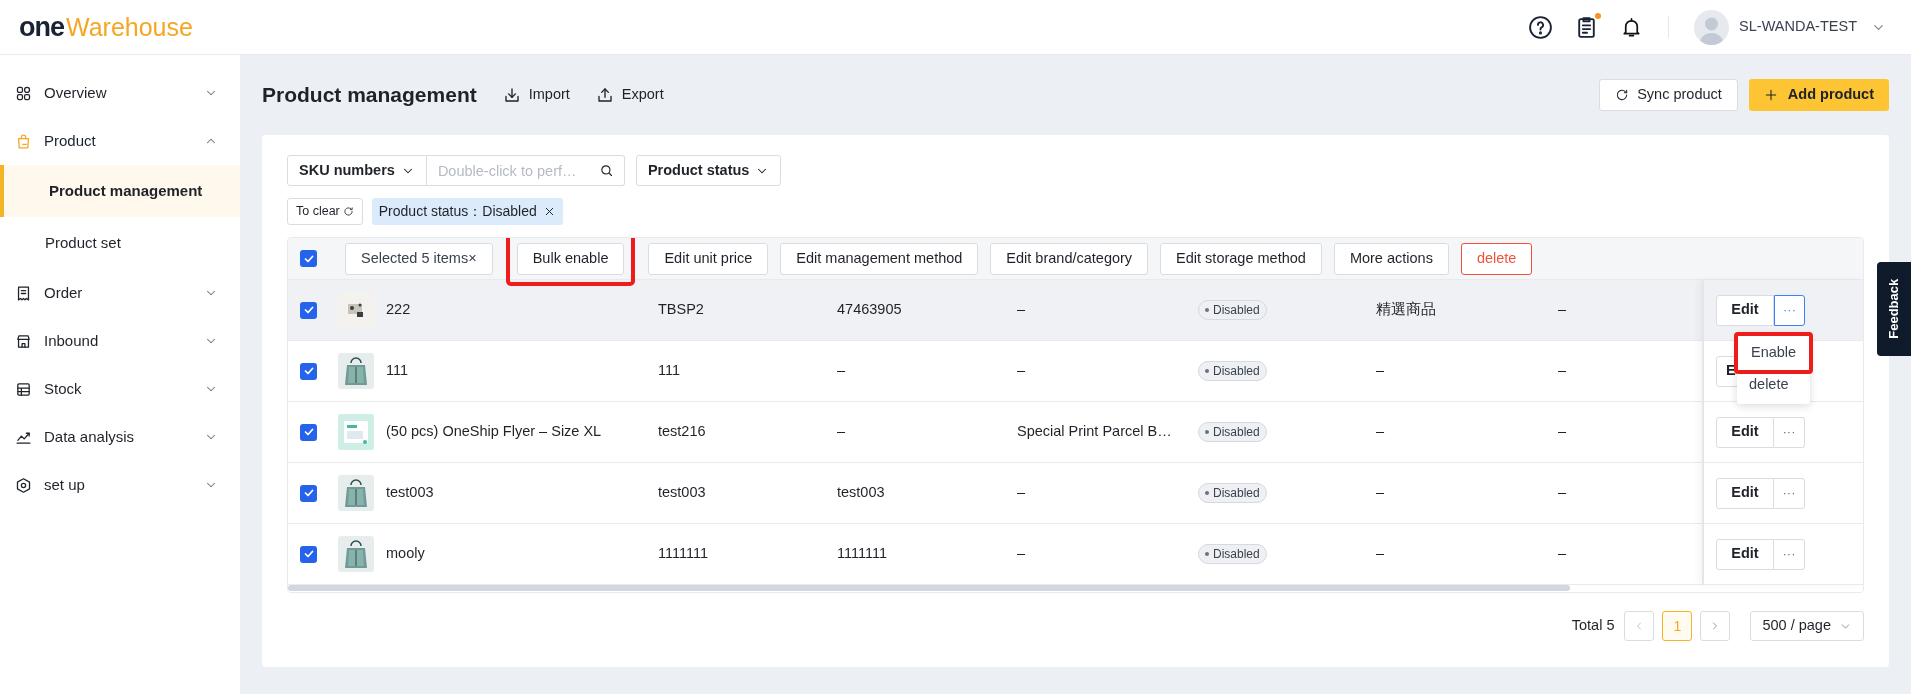  Describe the element at coordinates (1541, 27) in the screenshot. I see `help-icon` at that location.